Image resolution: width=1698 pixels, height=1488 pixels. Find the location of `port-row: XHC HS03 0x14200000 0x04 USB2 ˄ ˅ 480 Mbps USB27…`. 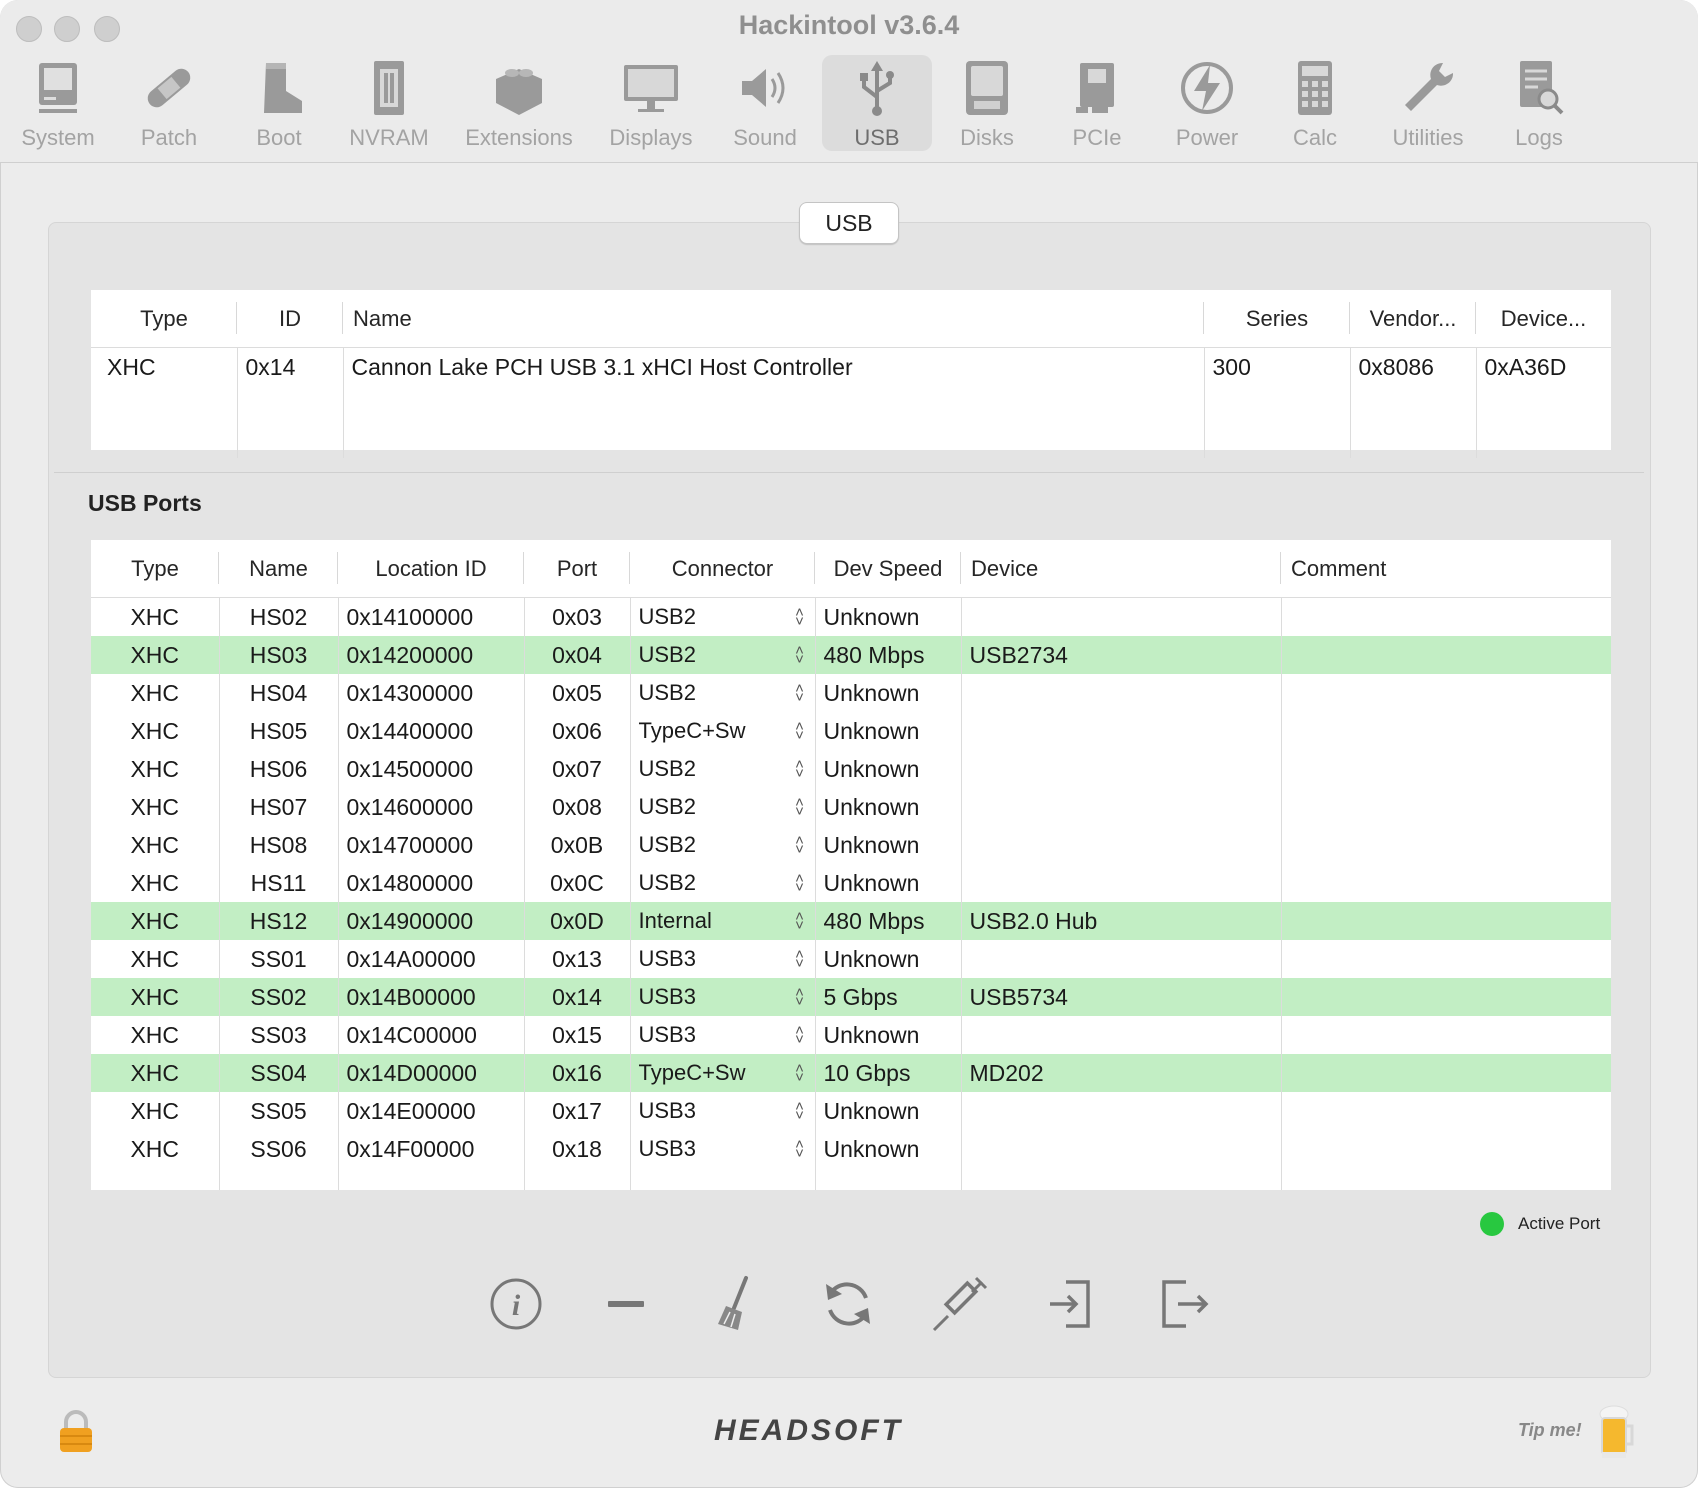

port-row: XHC HS03 0x14200000 0x04 USB2 ˄ ˅ 480 Mbps USB27… is located at coordinates (851, 655).